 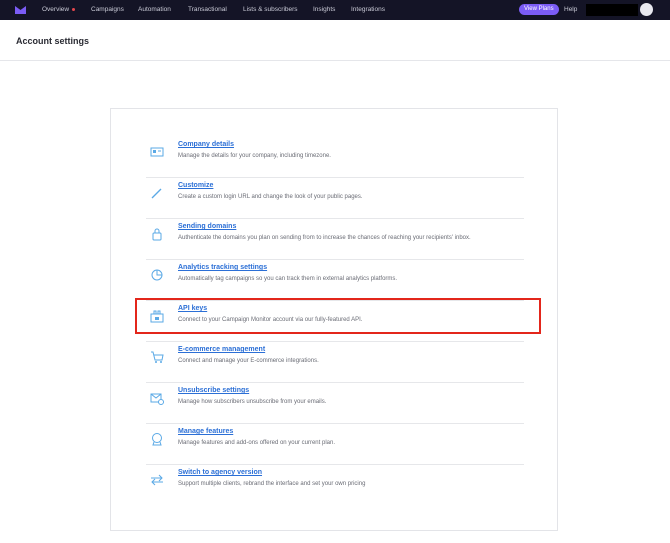 I want to click on nav-insights: Insights, so click(x=324, y=9).